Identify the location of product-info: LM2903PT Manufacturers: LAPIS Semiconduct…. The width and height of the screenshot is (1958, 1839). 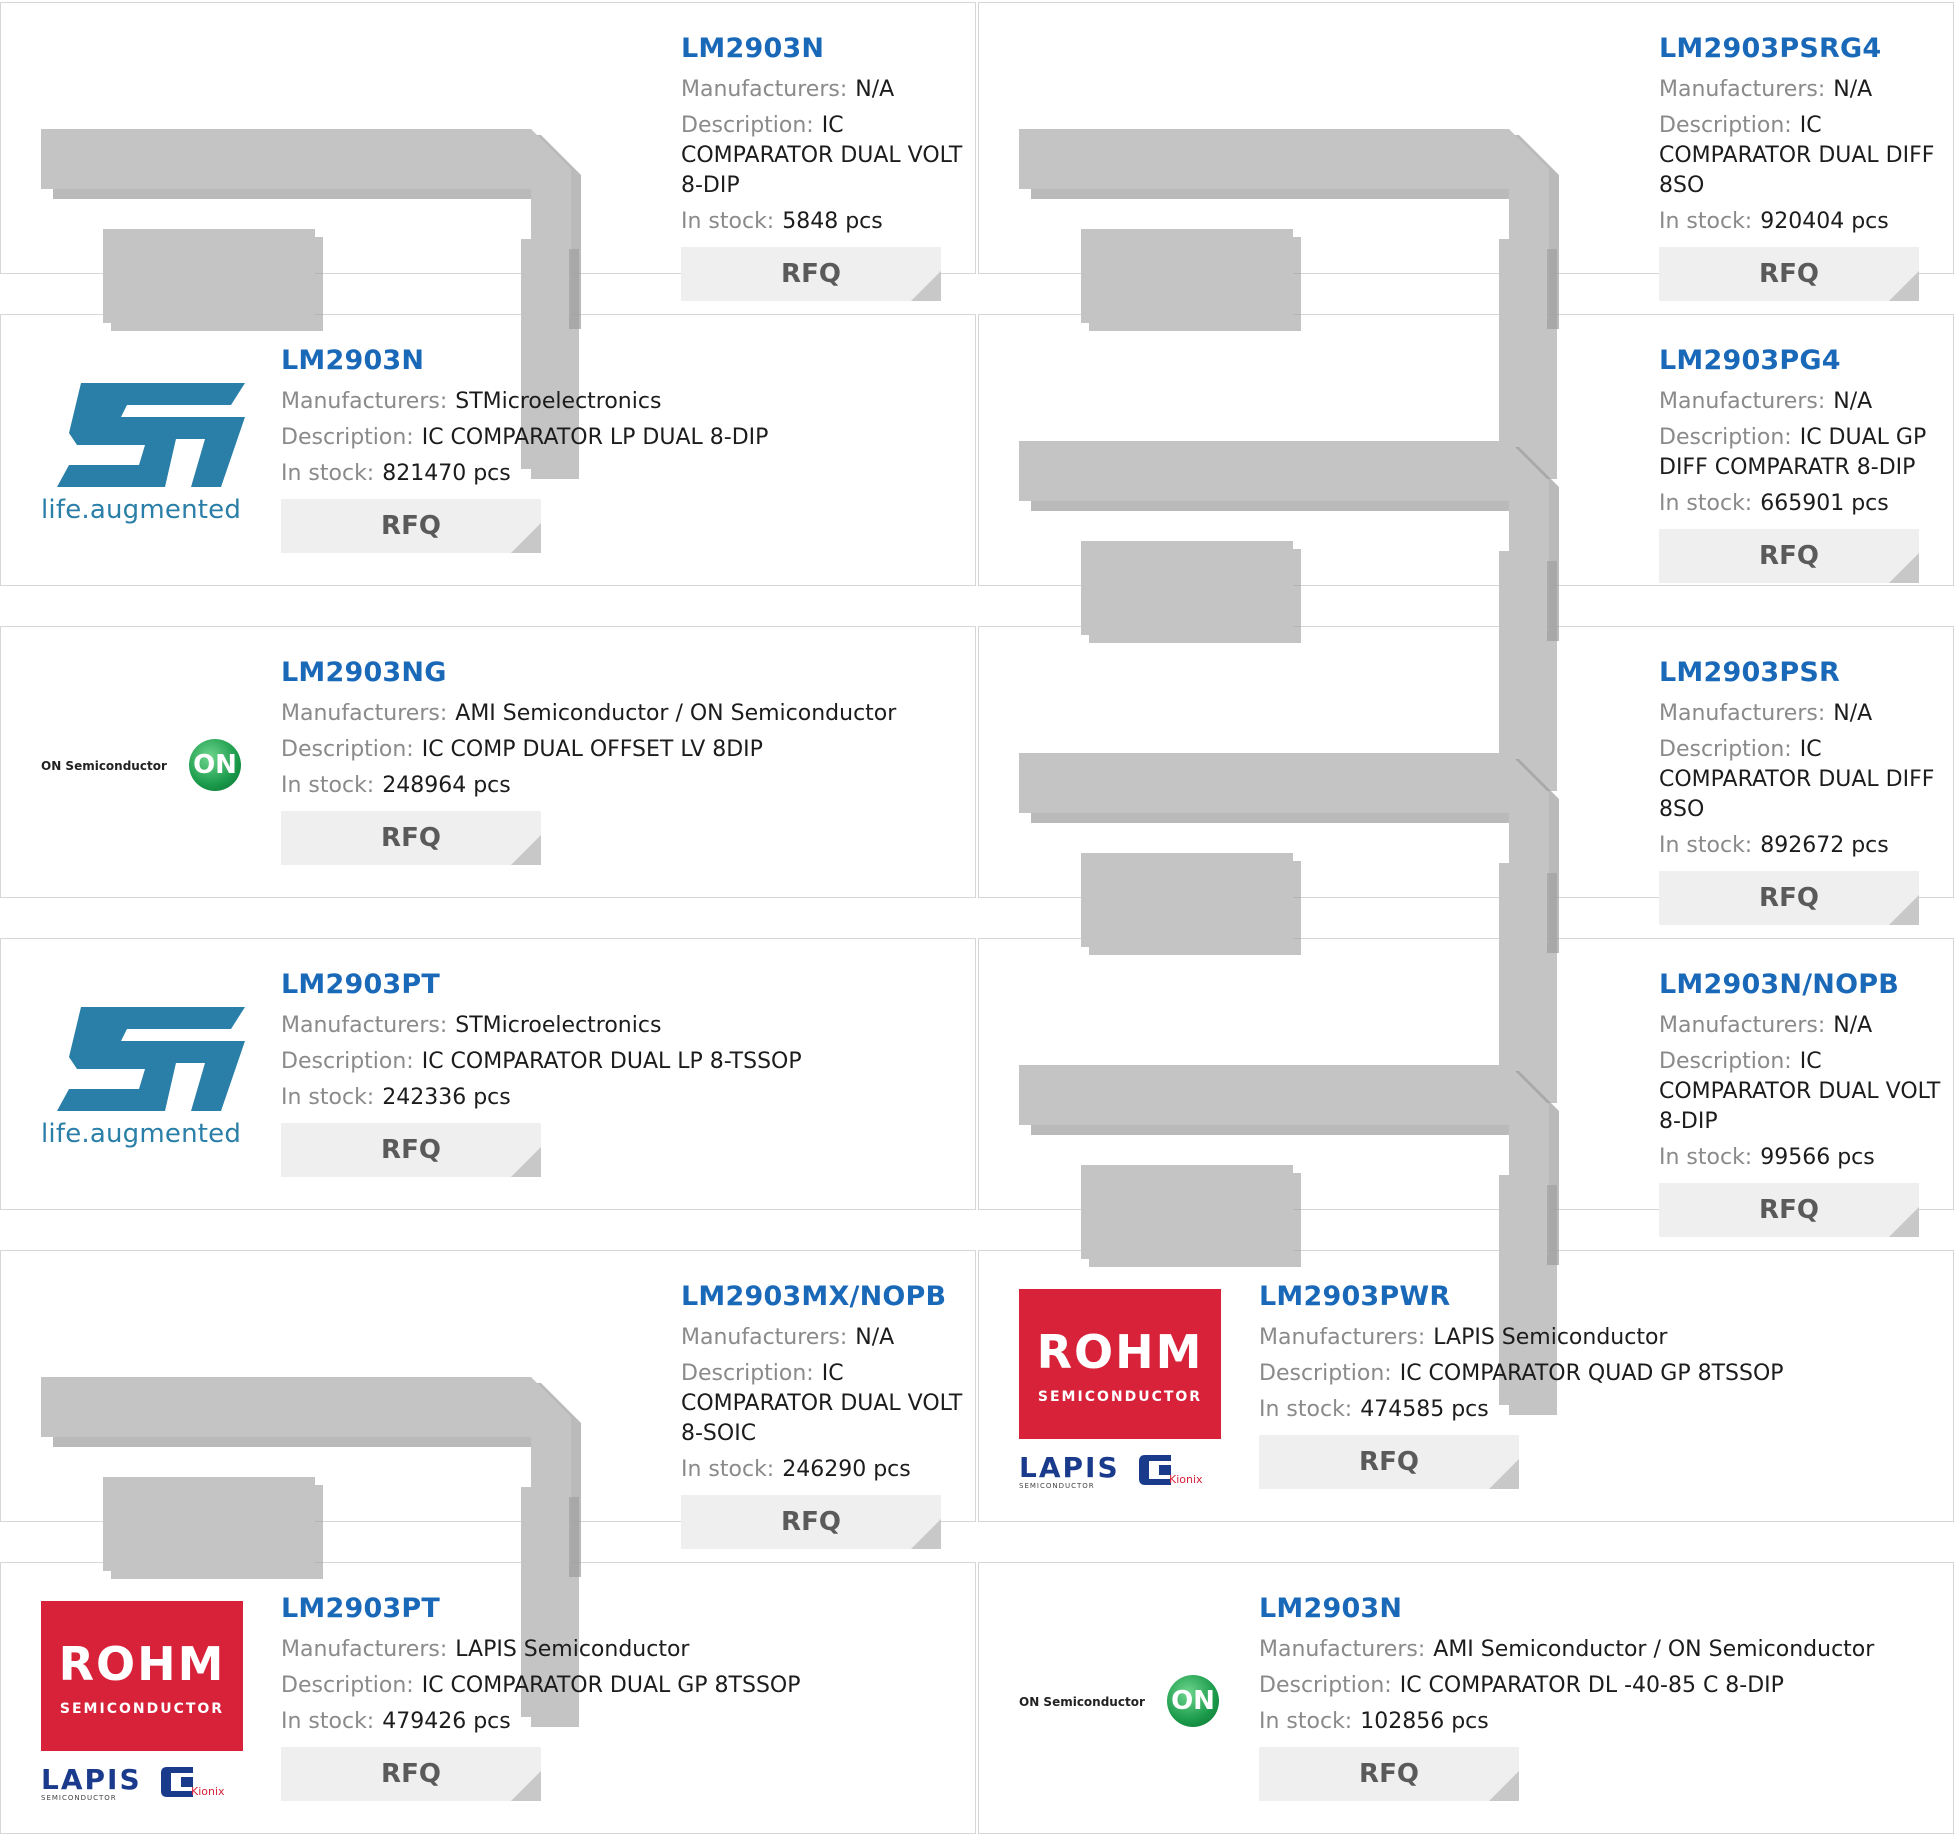
(621, 1696).